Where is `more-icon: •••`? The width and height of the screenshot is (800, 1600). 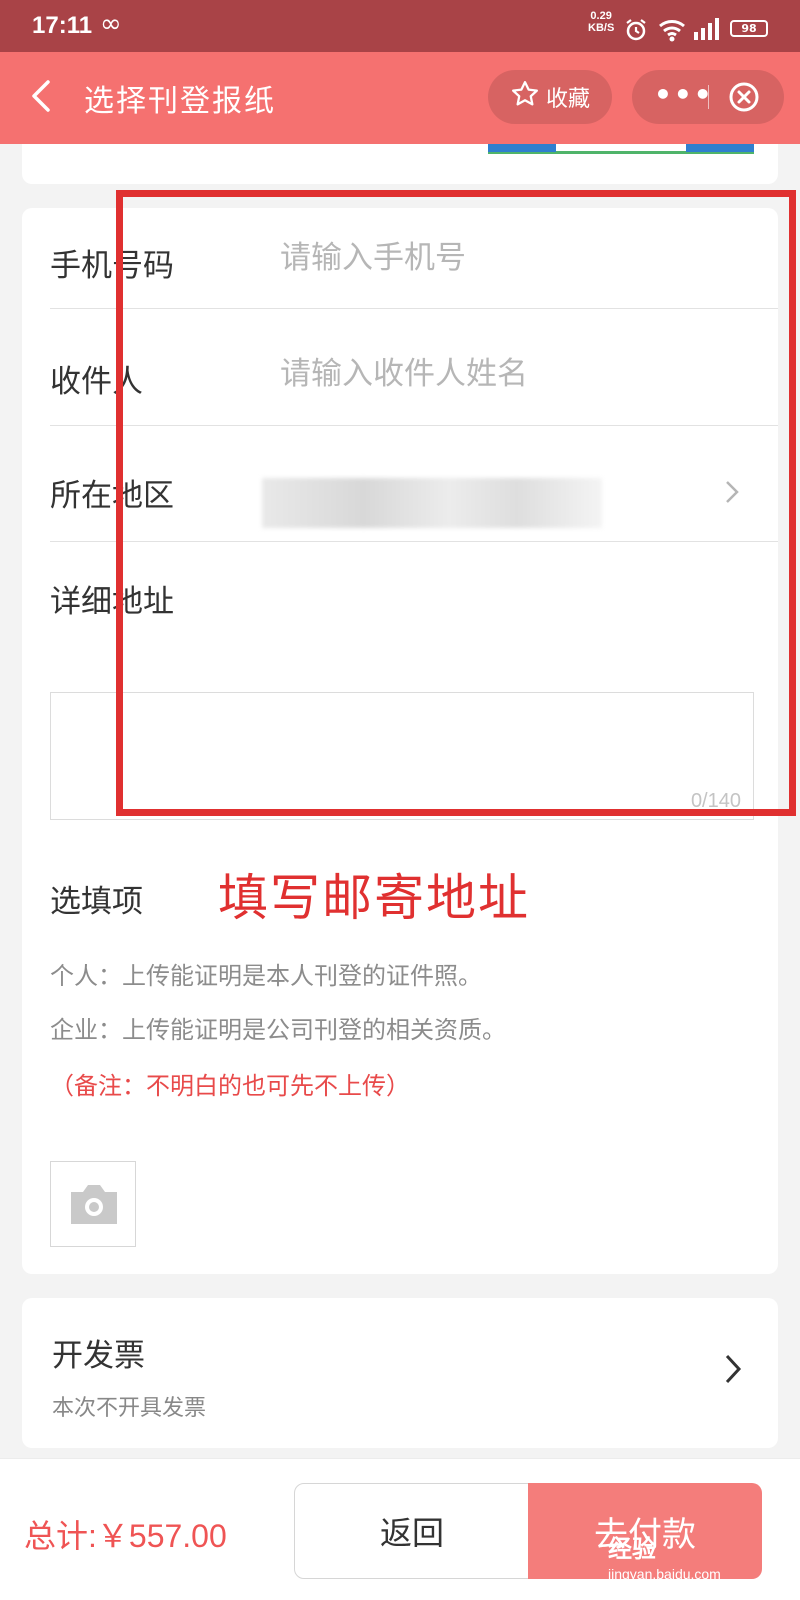
more-icon: ••• is located at coordinates (684, 95).